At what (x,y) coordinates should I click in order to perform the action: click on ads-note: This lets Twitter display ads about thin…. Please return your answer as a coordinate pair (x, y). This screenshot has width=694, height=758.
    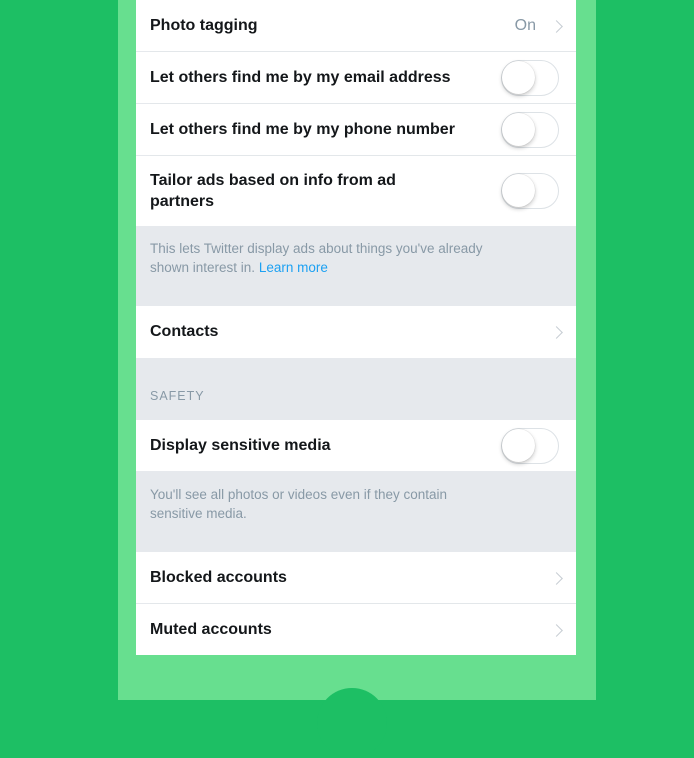
    Looking at the image, I should click on (355, 258).